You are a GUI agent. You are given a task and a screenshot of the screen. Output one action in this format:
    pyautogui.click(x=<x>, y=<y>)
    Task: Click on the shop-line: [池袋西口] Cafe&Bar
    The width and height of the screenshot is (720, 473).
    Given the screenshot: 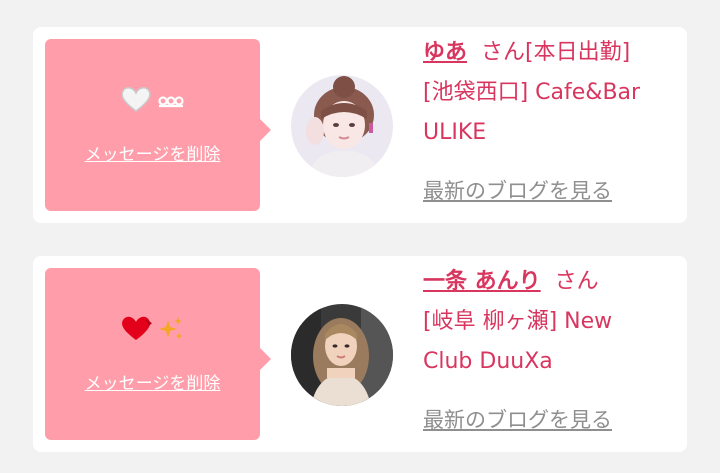 What is the action you would take?
    pyautogui.click(x=532, y=92)
    